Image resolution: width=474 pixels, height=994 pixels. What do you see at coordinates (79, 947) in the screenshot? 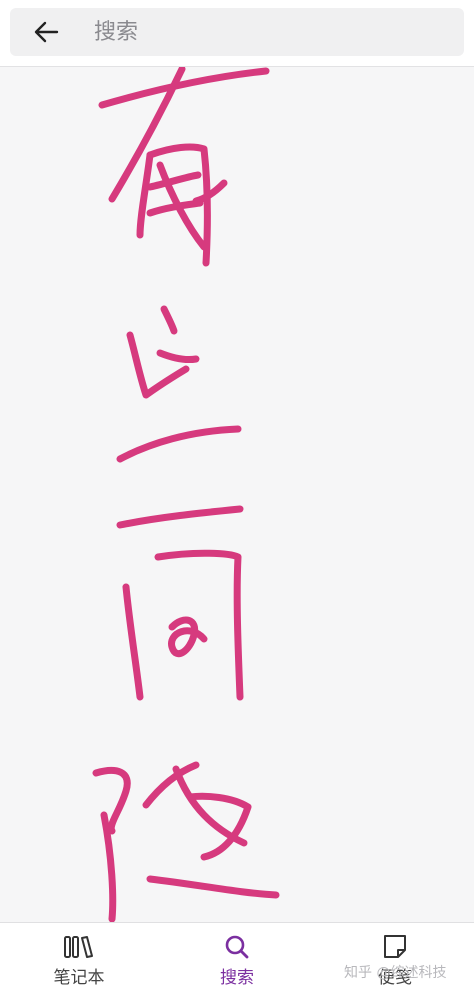
I see `notebooks-icon` at bounding box center [79, 947].